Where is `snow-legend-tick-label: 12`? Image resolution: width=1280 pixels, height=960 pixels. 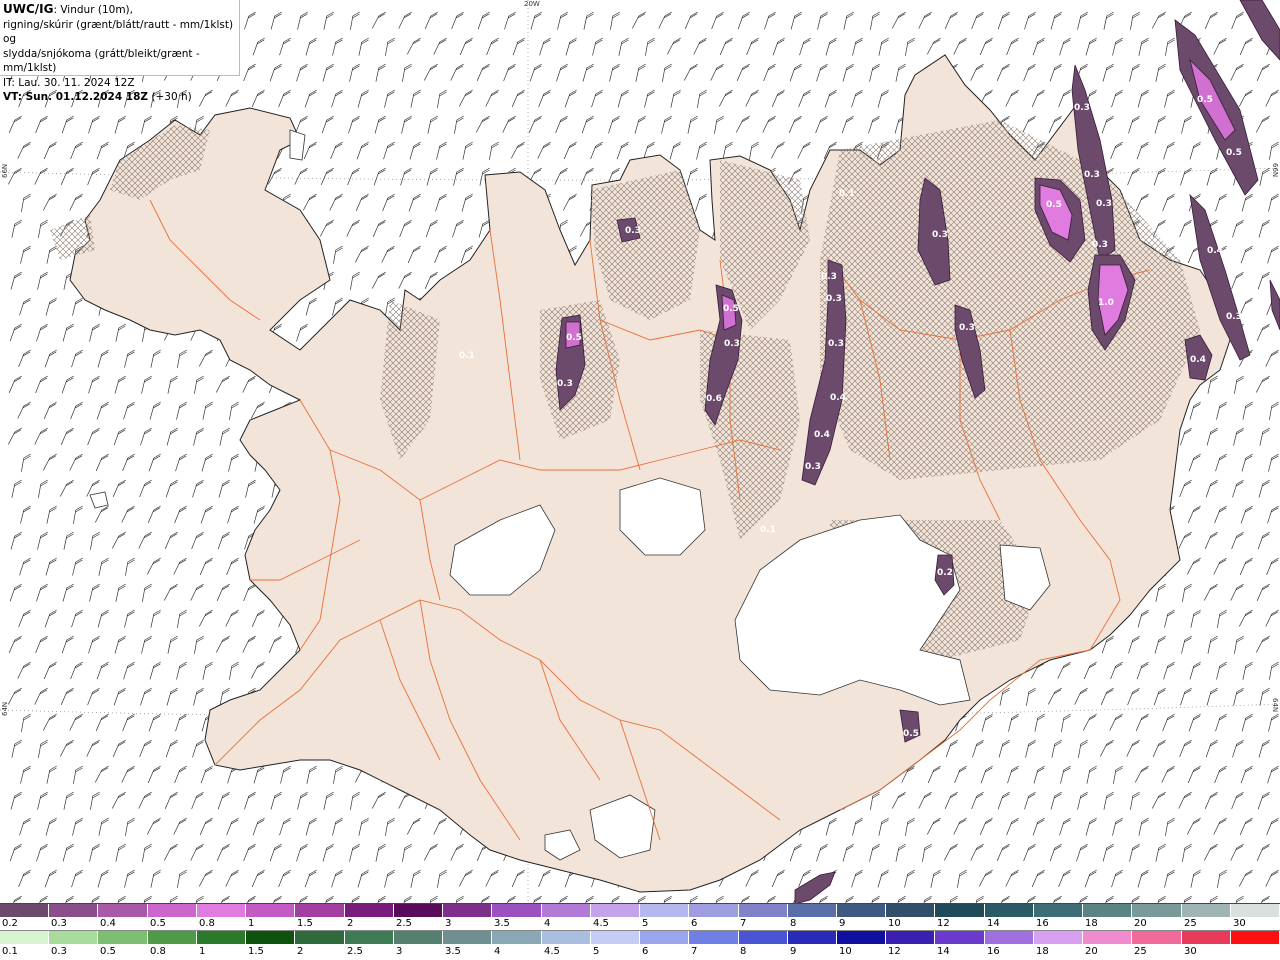
snow-legend-tick-label: 12 is located at coordinates (943, 923).